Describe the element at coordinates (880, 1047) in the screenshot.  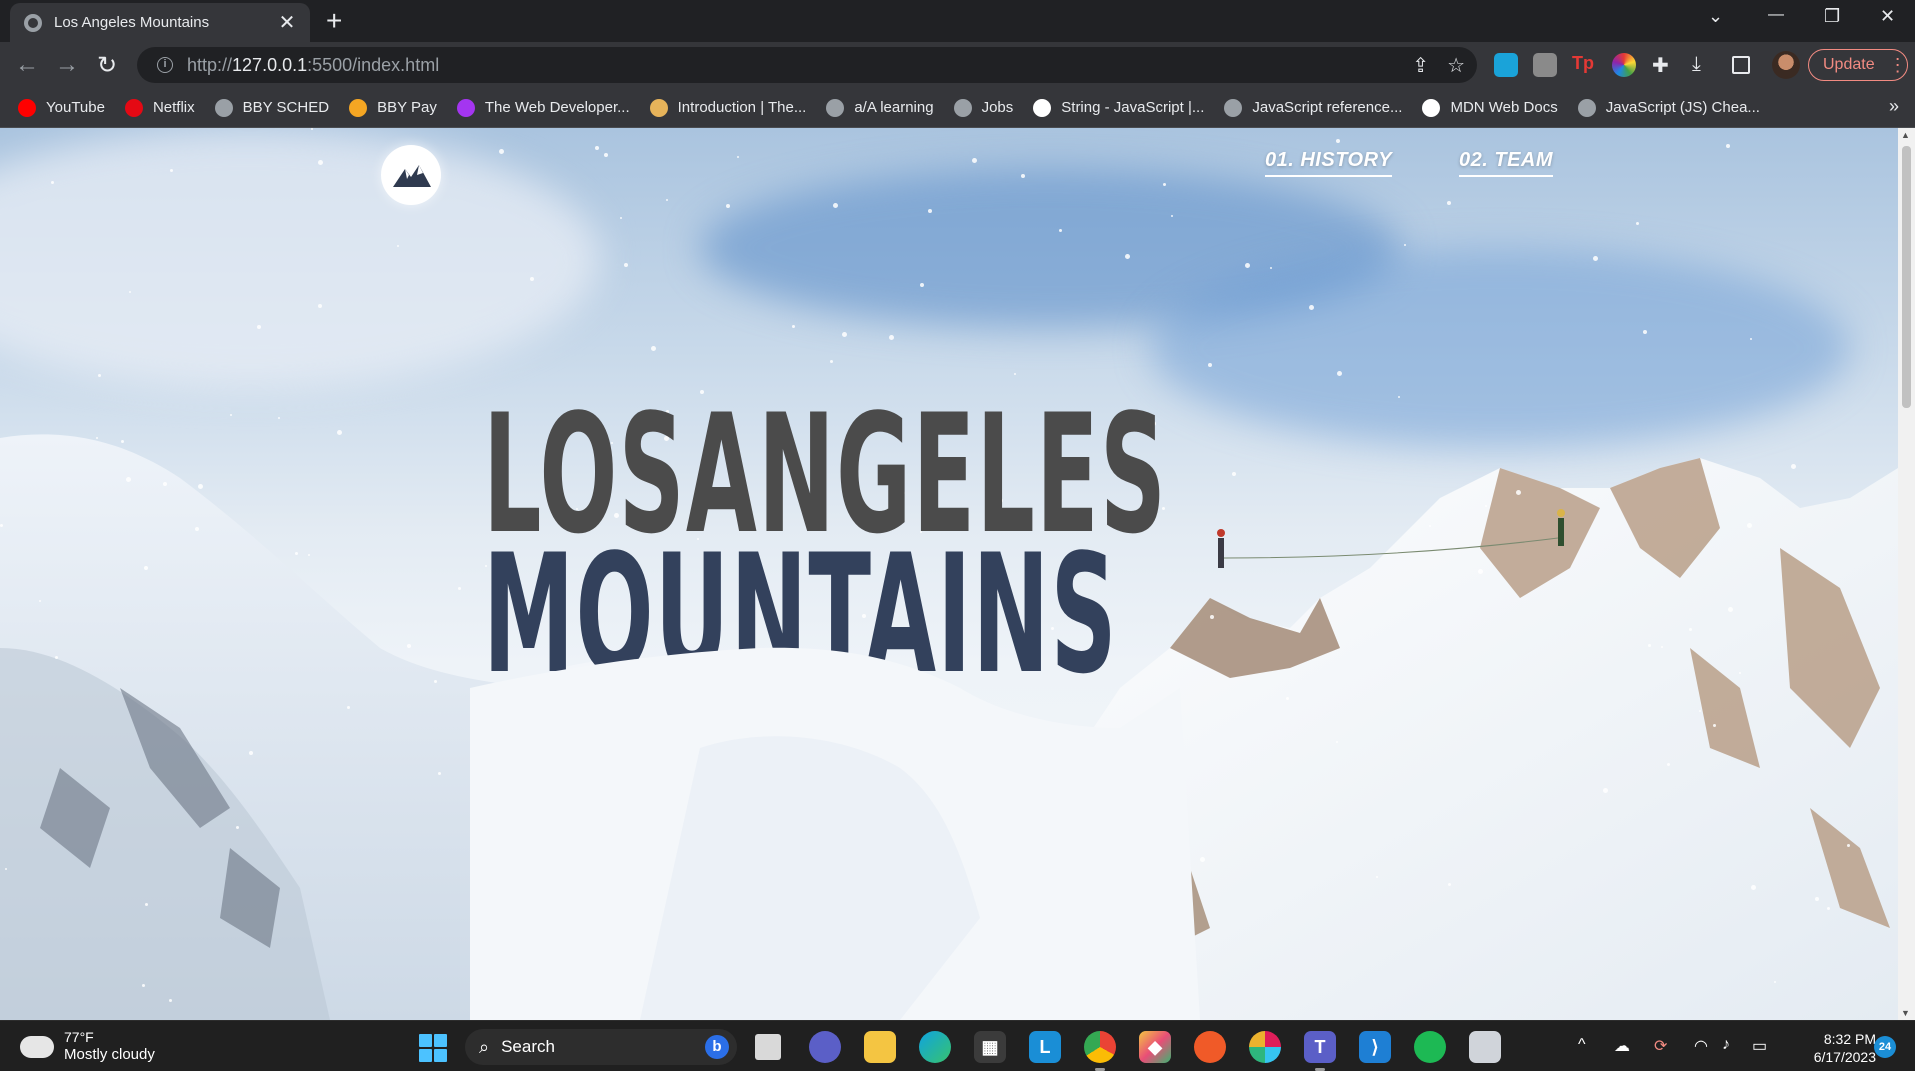
I see `file-explorer-icon` at that location.